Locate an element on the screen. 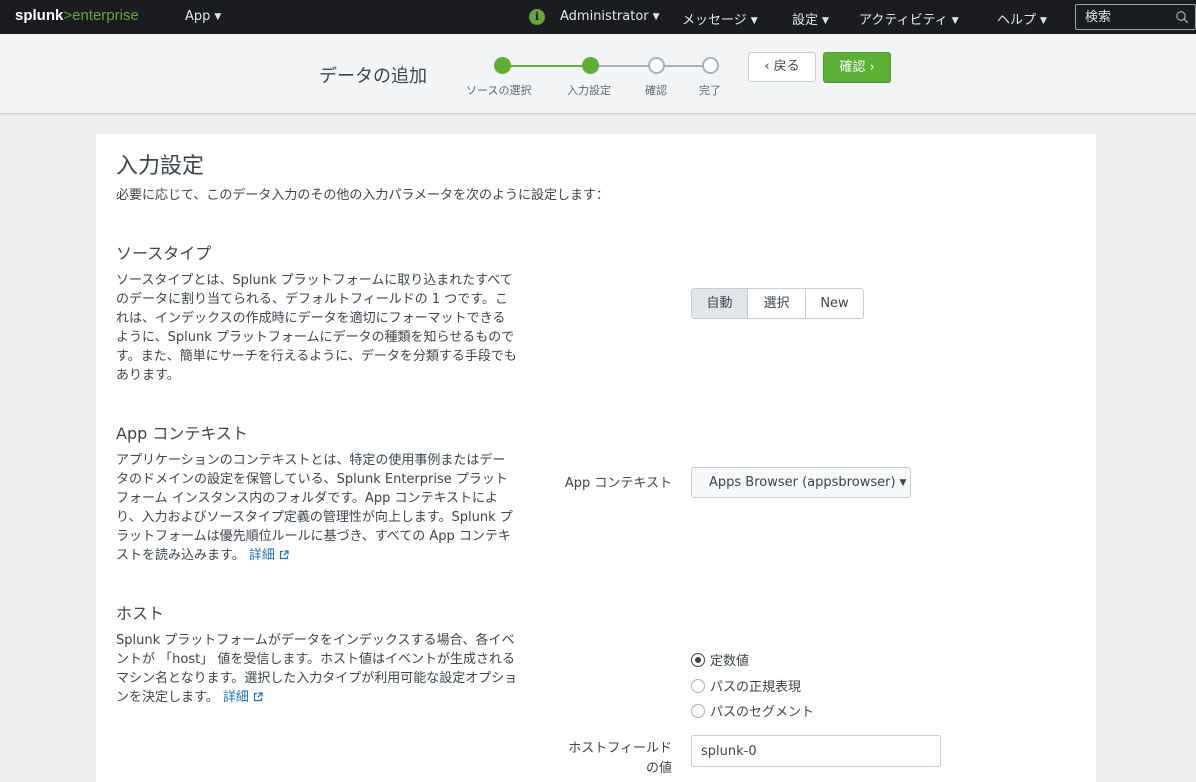 The height and width of the screenshot is (782, 1196). sourcetype-toggle: 自動 選択 New is located at coordinates (777, 303).